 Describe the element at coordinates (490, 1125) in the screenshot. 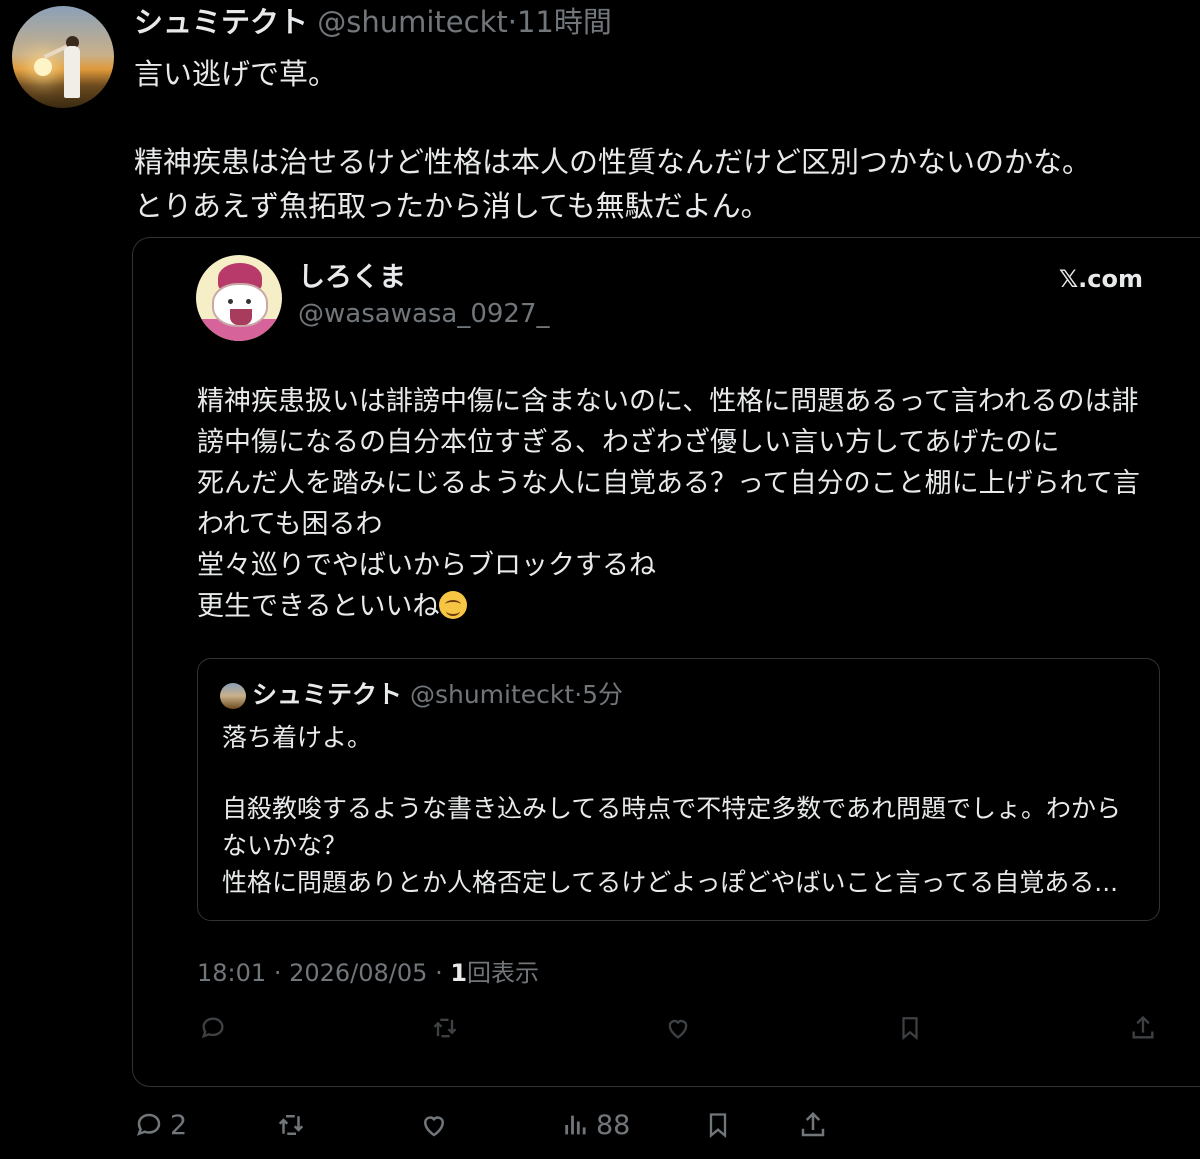

I see `tweet-actions: 2 88` at that location.